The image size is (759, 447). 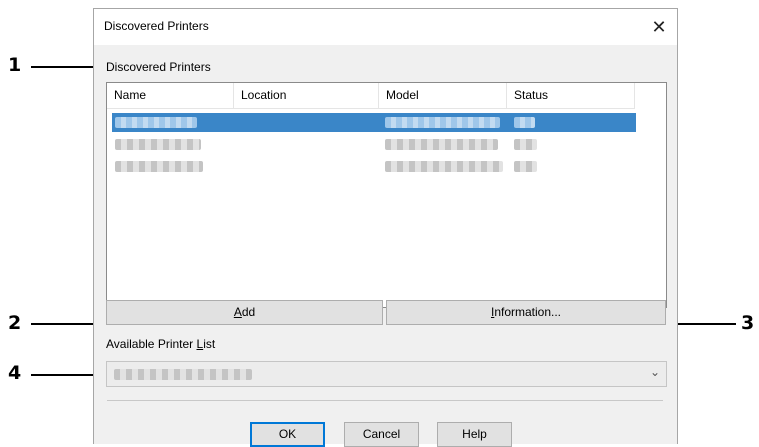 I want to click on discovered-printers-label: Discovered Printers, so click(x=158, y=67).